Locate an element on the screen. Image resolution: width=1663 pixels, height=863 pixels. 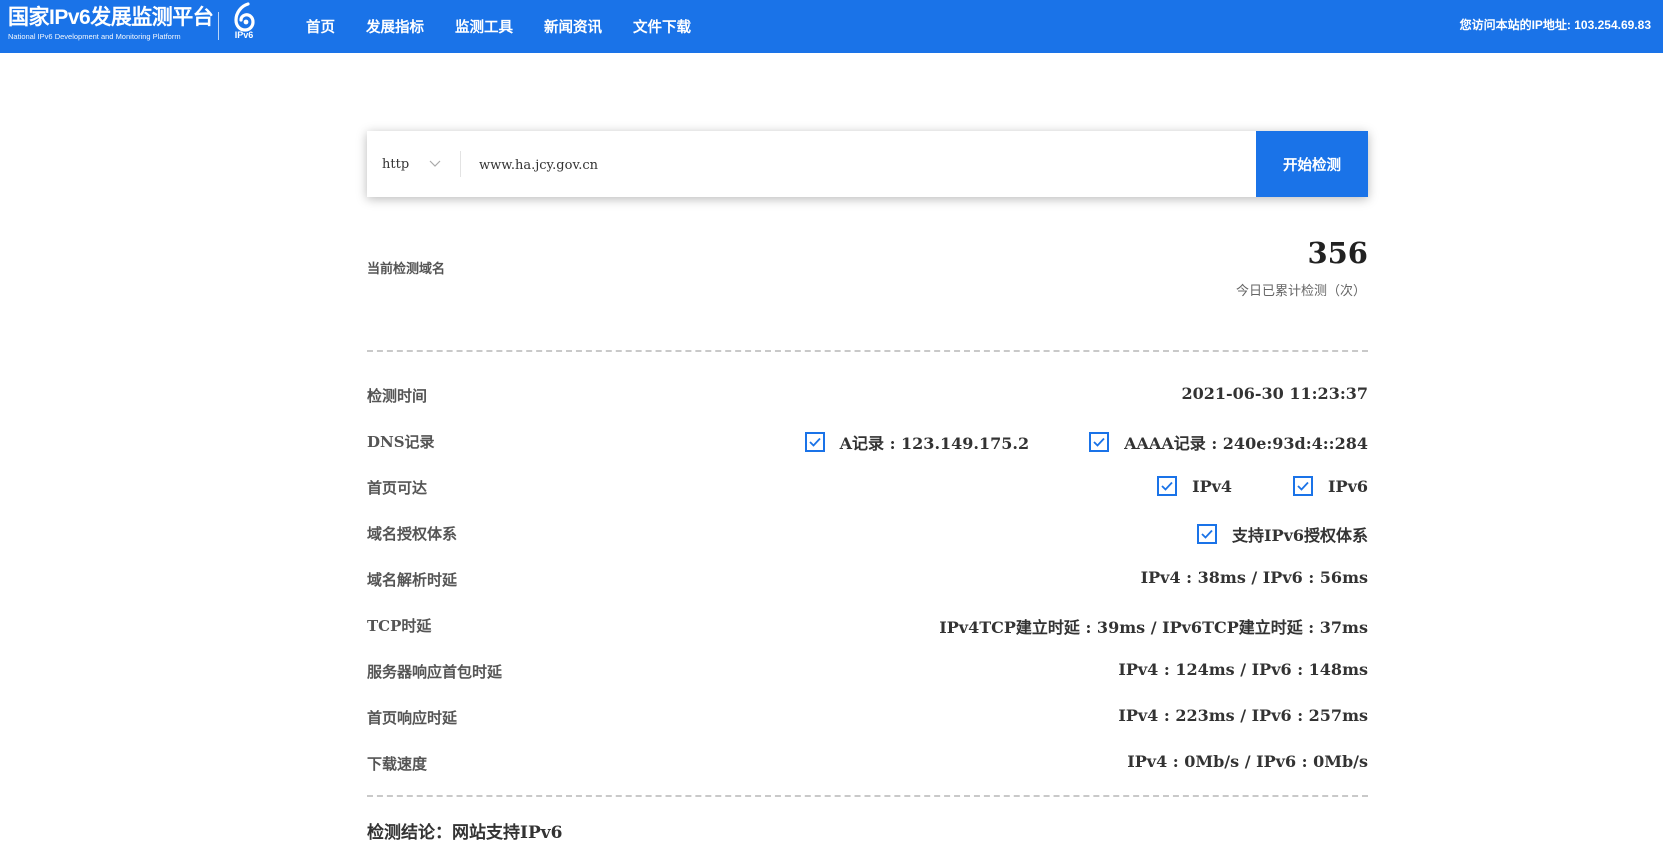
result-row-page: 首页响应时延 IPv4 : 223ms / IPv6 : 257ms is located at coordinates (867, 717).